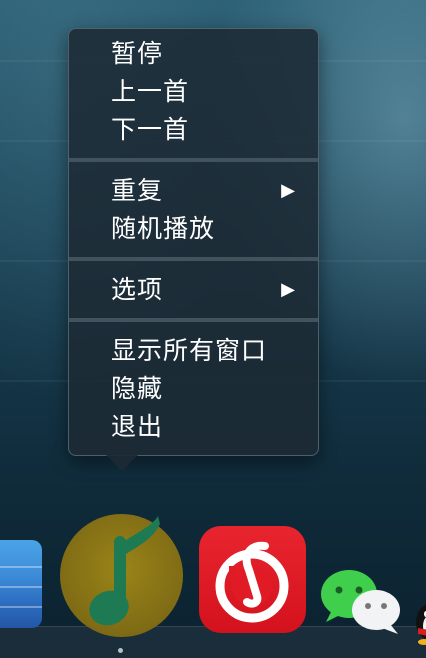 The image size is (426, 658). I want to click on menu-item-previous-track: 上一首, so click(193, 92).